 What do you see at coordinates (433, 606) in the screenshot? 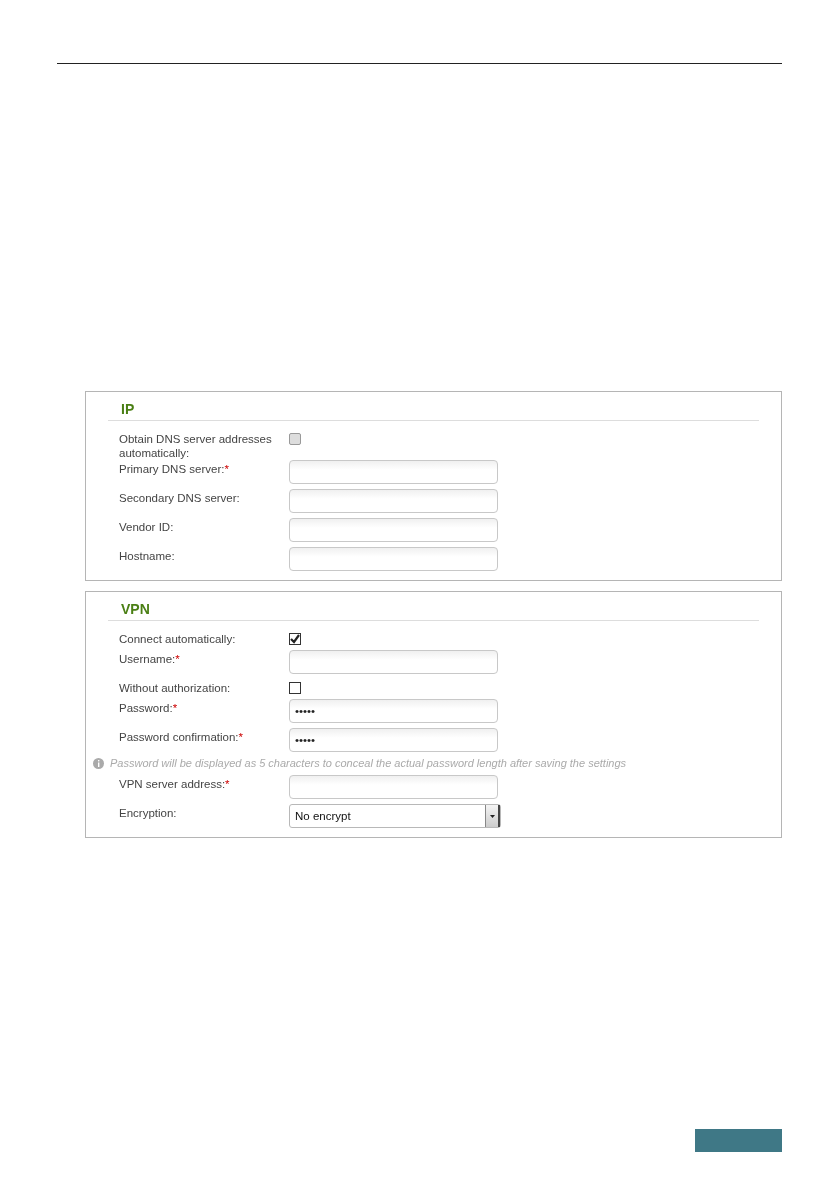
I see `section-title: VPN` at bounding box center [433, 606].